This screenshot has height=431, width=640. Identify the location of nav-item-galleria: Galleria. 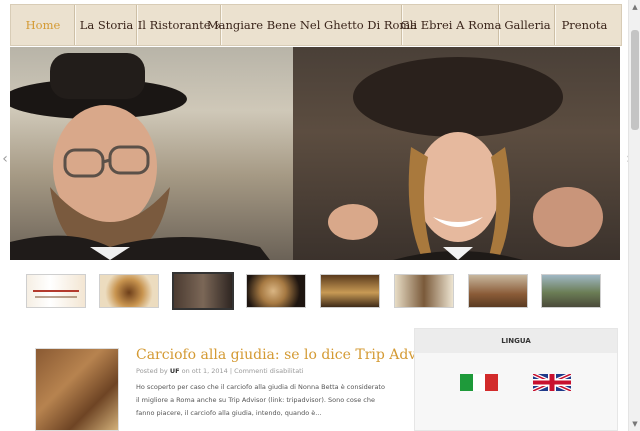
(528, 25).